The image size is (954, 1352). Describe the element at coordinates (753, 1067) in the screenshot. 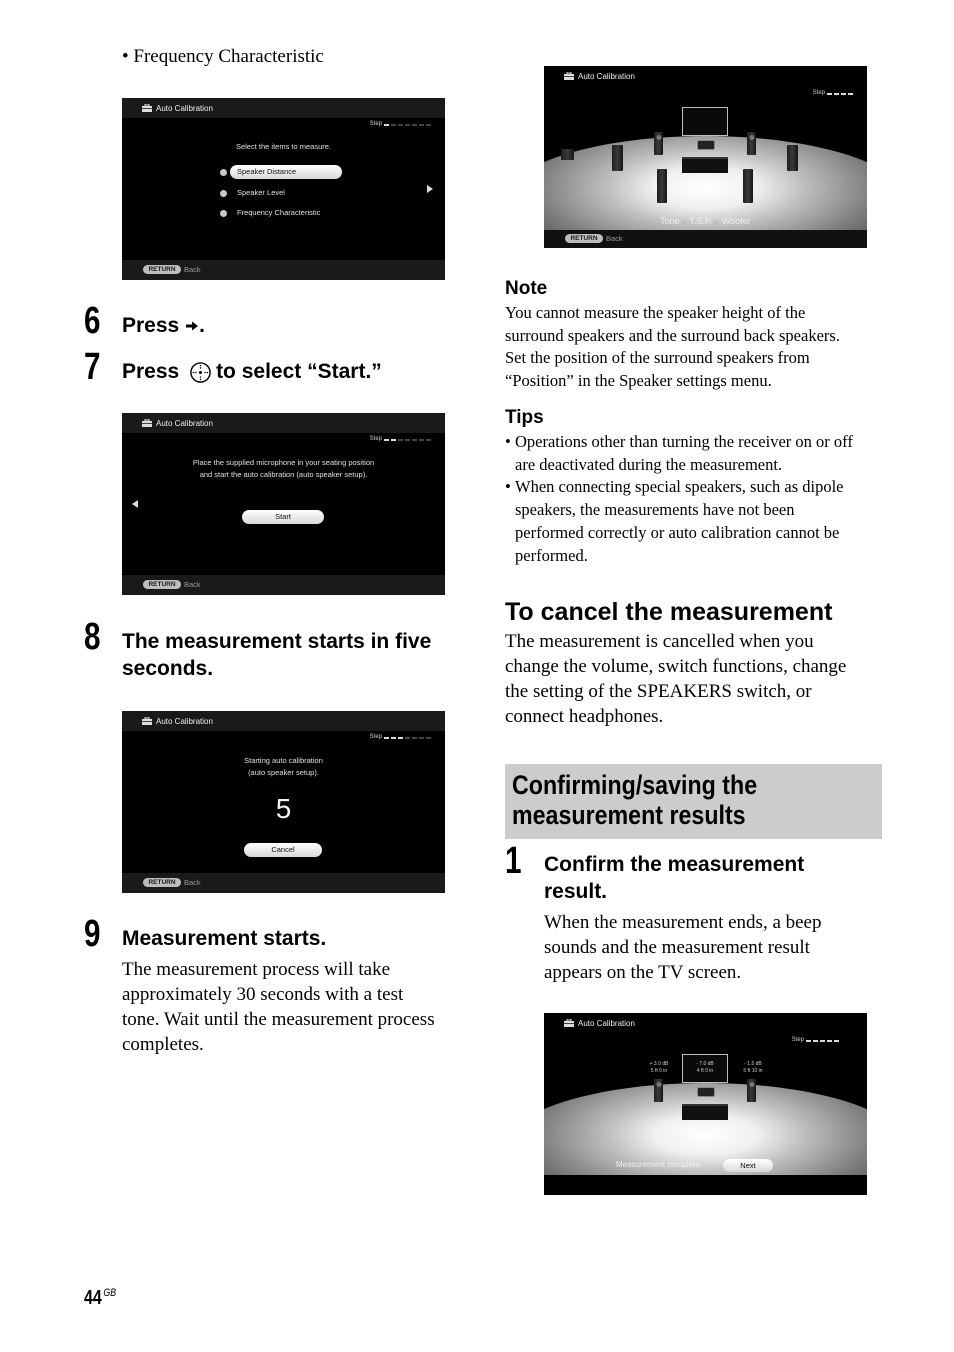

I see `front-right-speaker-values: - 1.5 dB 5 ft 10 in` at that location.